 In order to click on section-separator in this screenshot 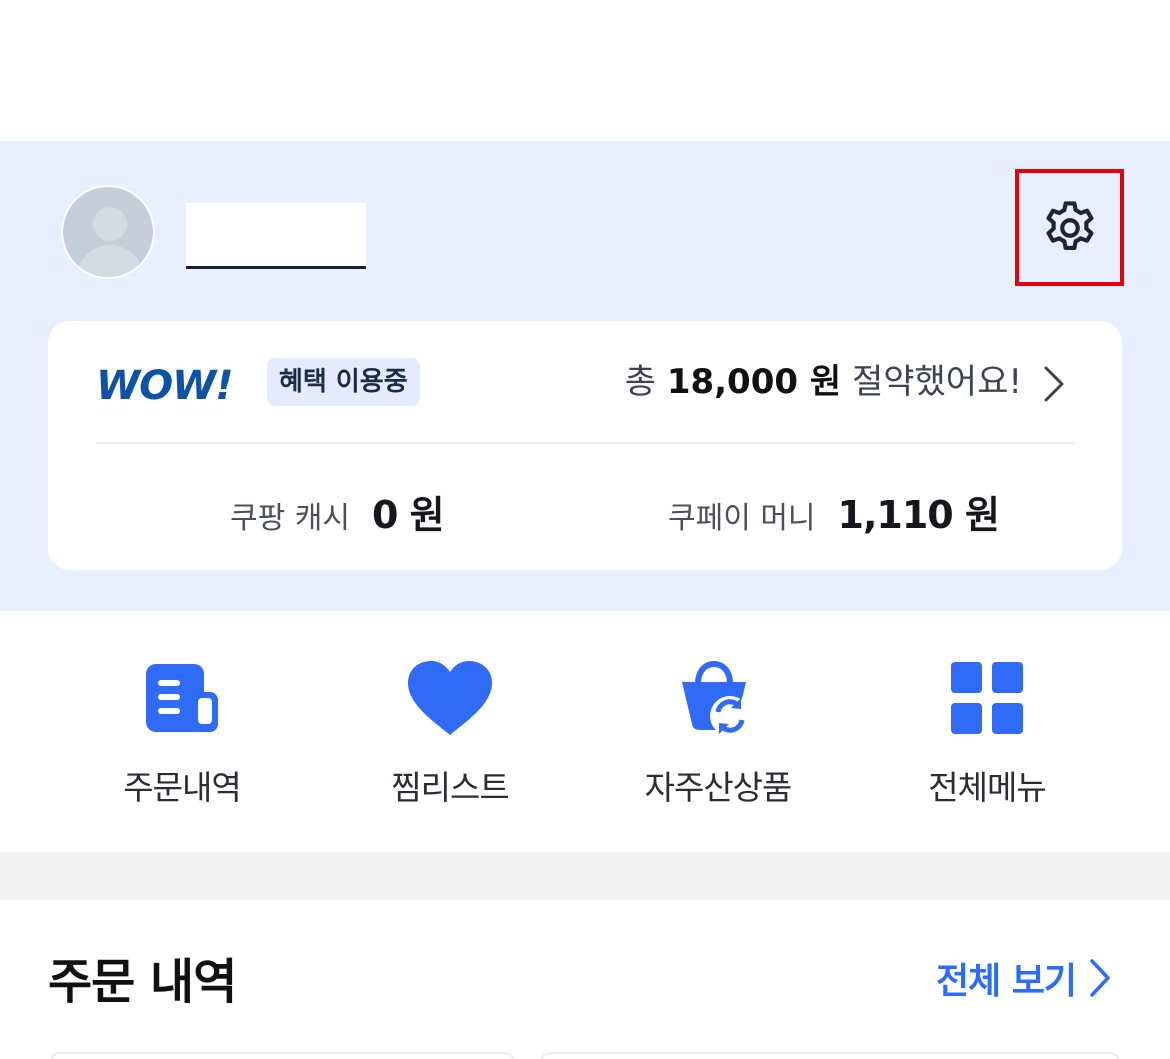, I will do `click(585, 876)`.